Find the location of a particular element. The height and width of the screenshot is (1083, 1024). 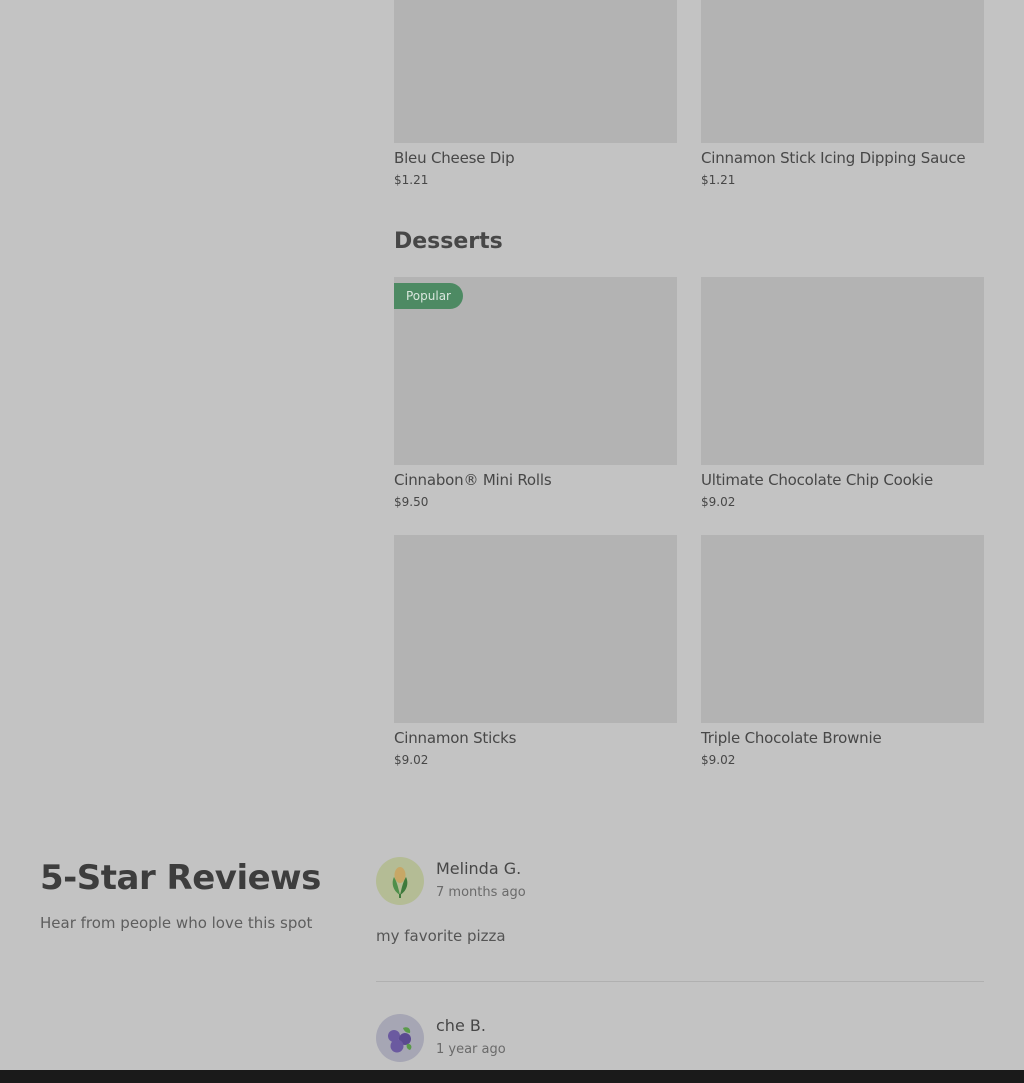

menu-item-card: Triple Chocolate Brownie $9.02 is located at coordinates (842, 651).